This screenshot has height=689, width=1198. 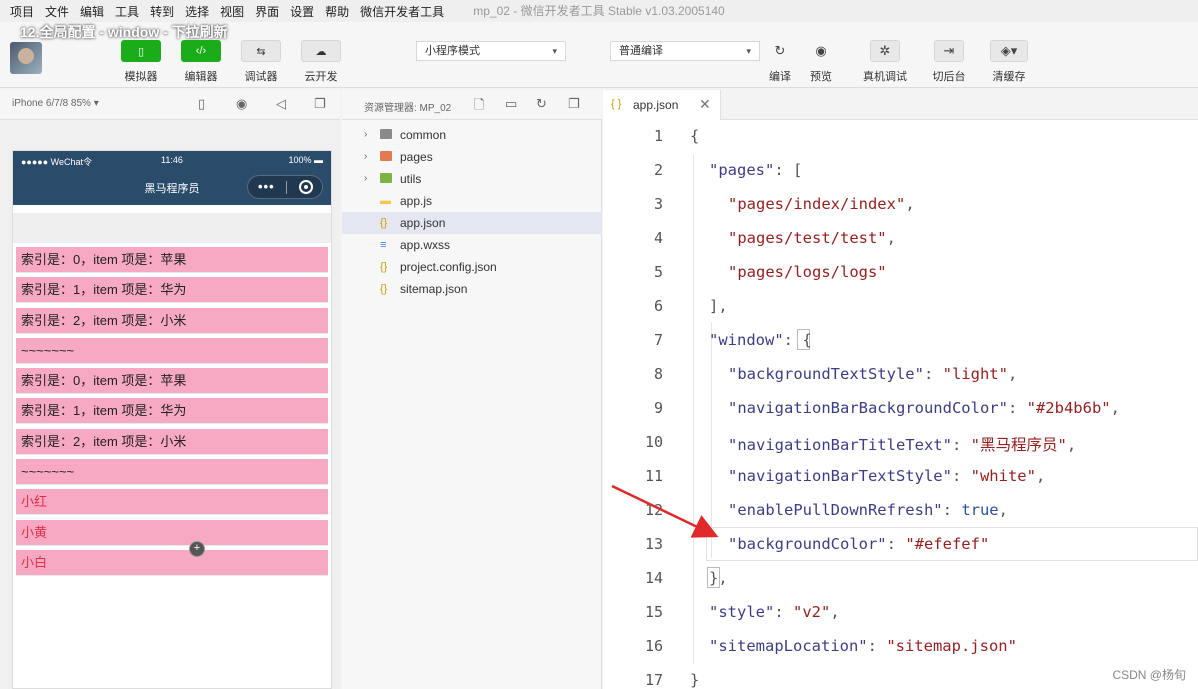 I want to click on simulator-header: iPhone 6/7/8 85% ▾ ▯ ◉ ◁ ❐, so click(x=170, y=105).